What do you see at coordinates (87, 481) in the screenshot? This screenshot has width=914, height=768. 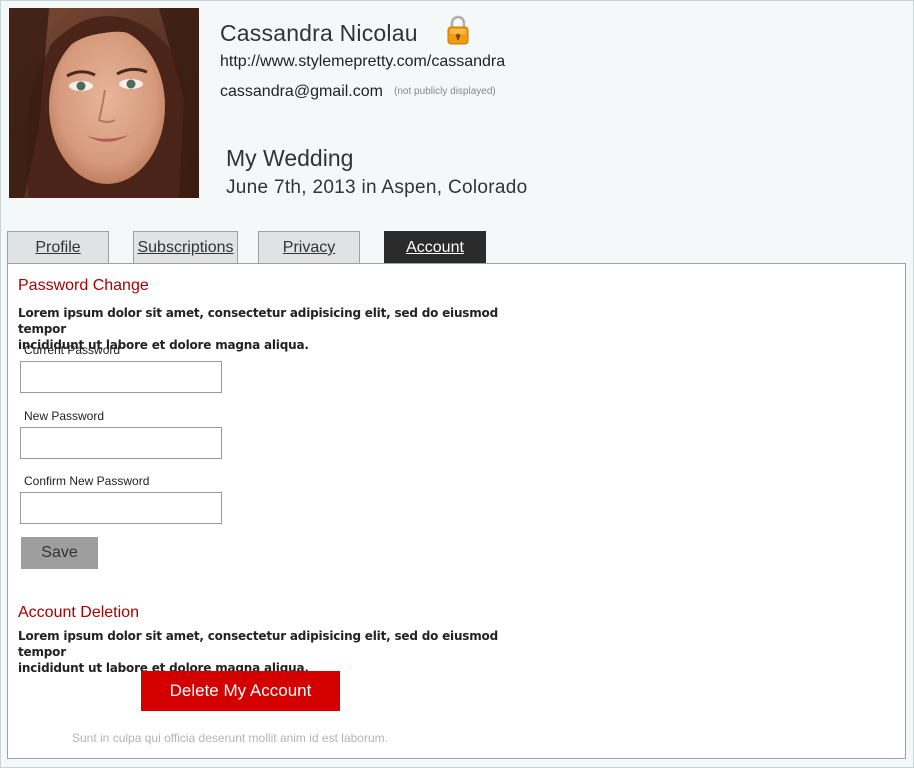 I see `confirm-password-label: Confirm New Password` at bounding box center [87, 481].